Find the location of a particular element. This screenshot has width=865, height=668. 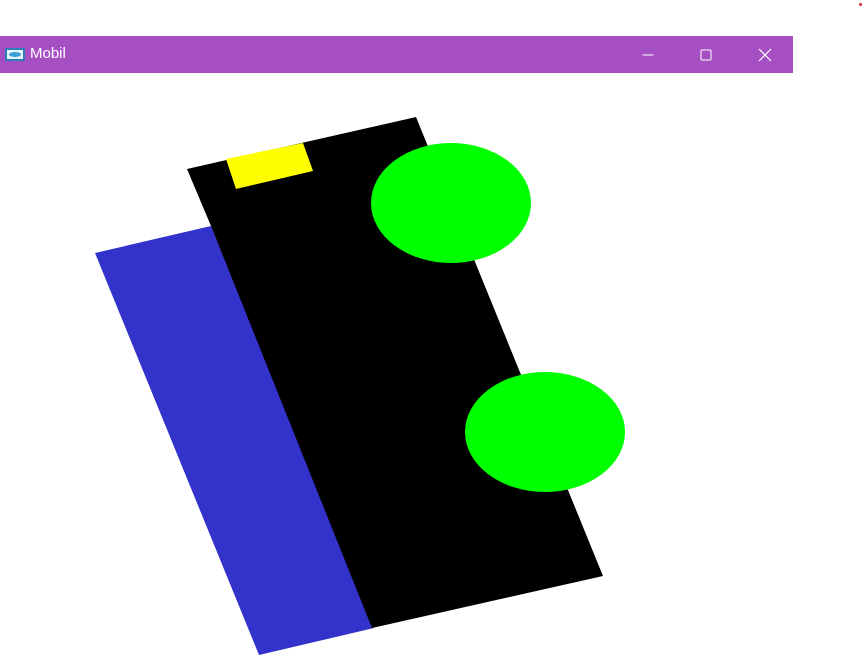

close-icon is located at coordinates (765, 54).